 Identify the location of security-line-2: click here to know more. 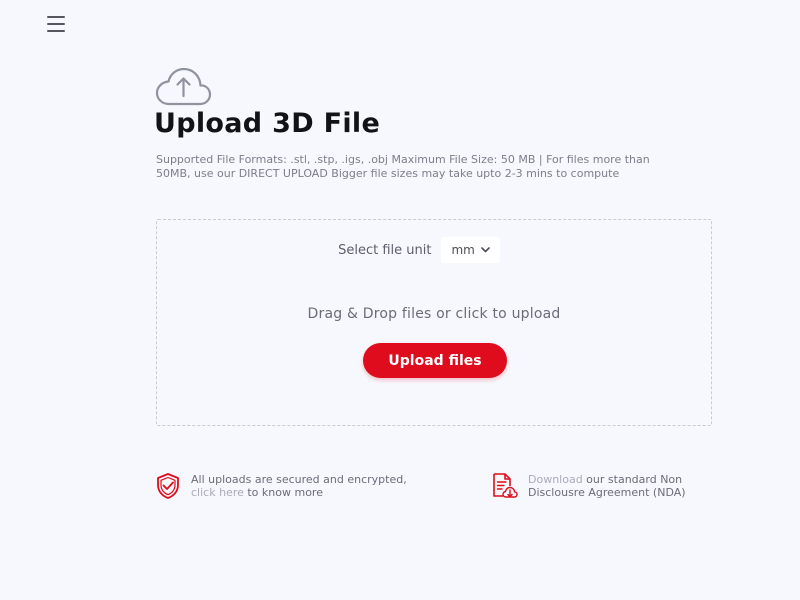
(299, 492).